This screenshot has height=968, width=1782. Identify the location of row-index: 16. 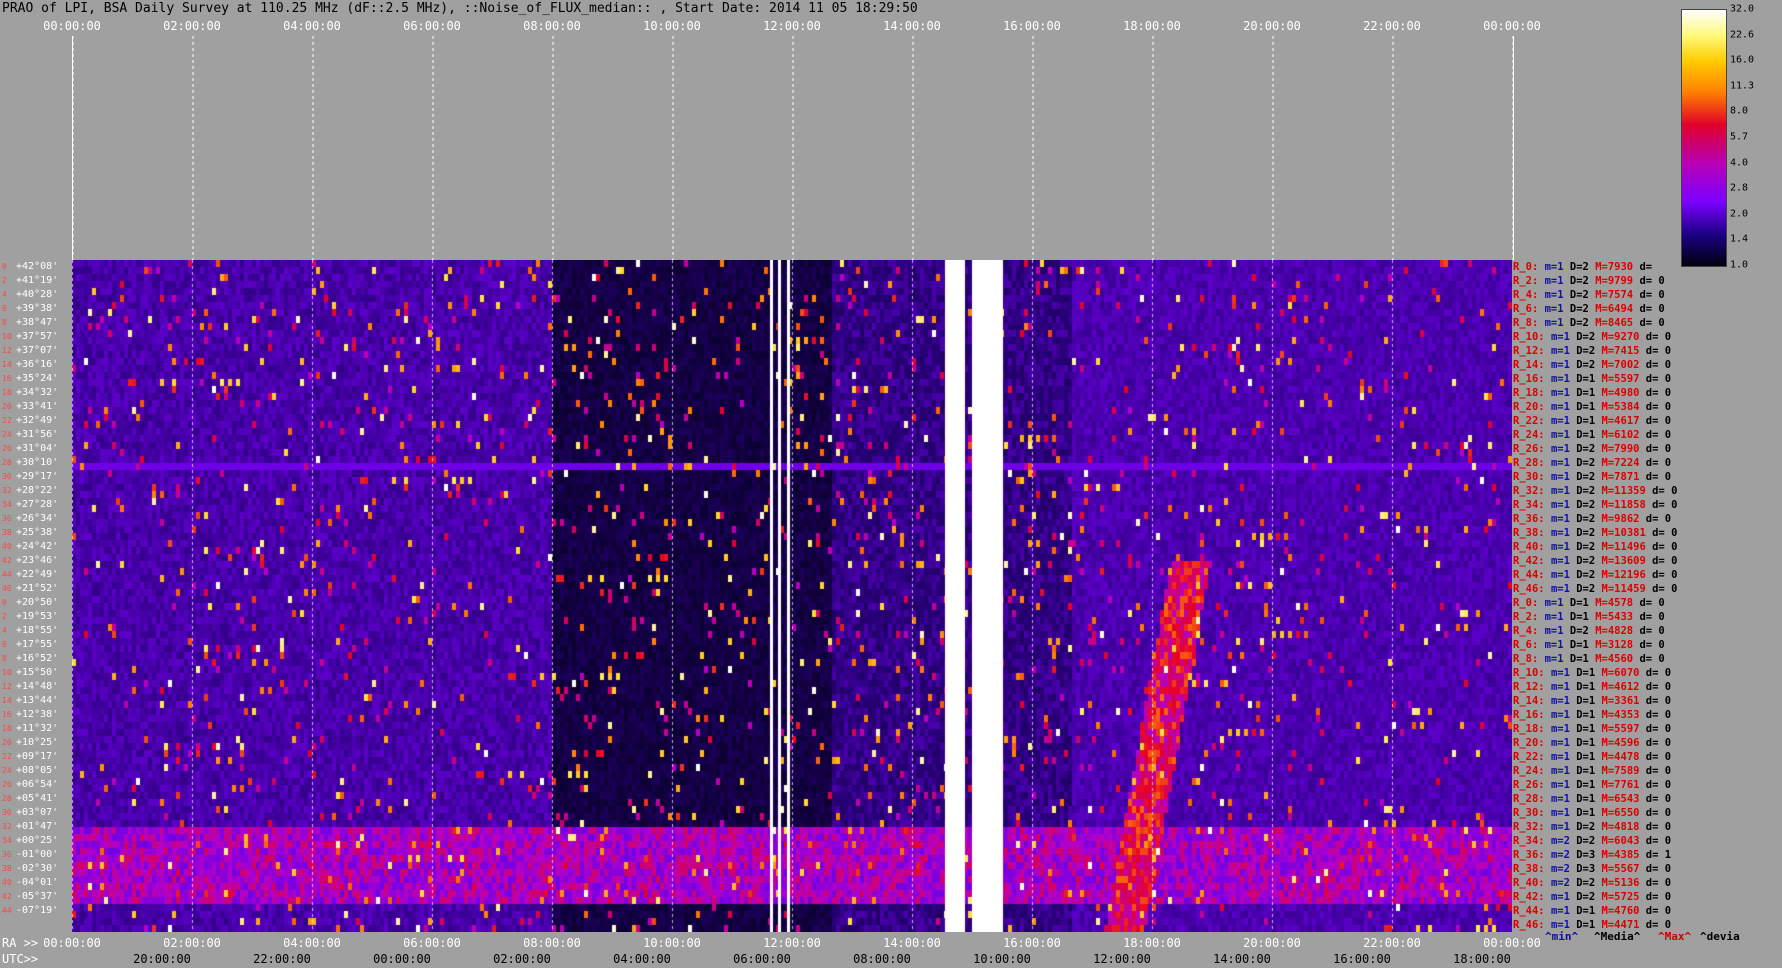
(7, 378).